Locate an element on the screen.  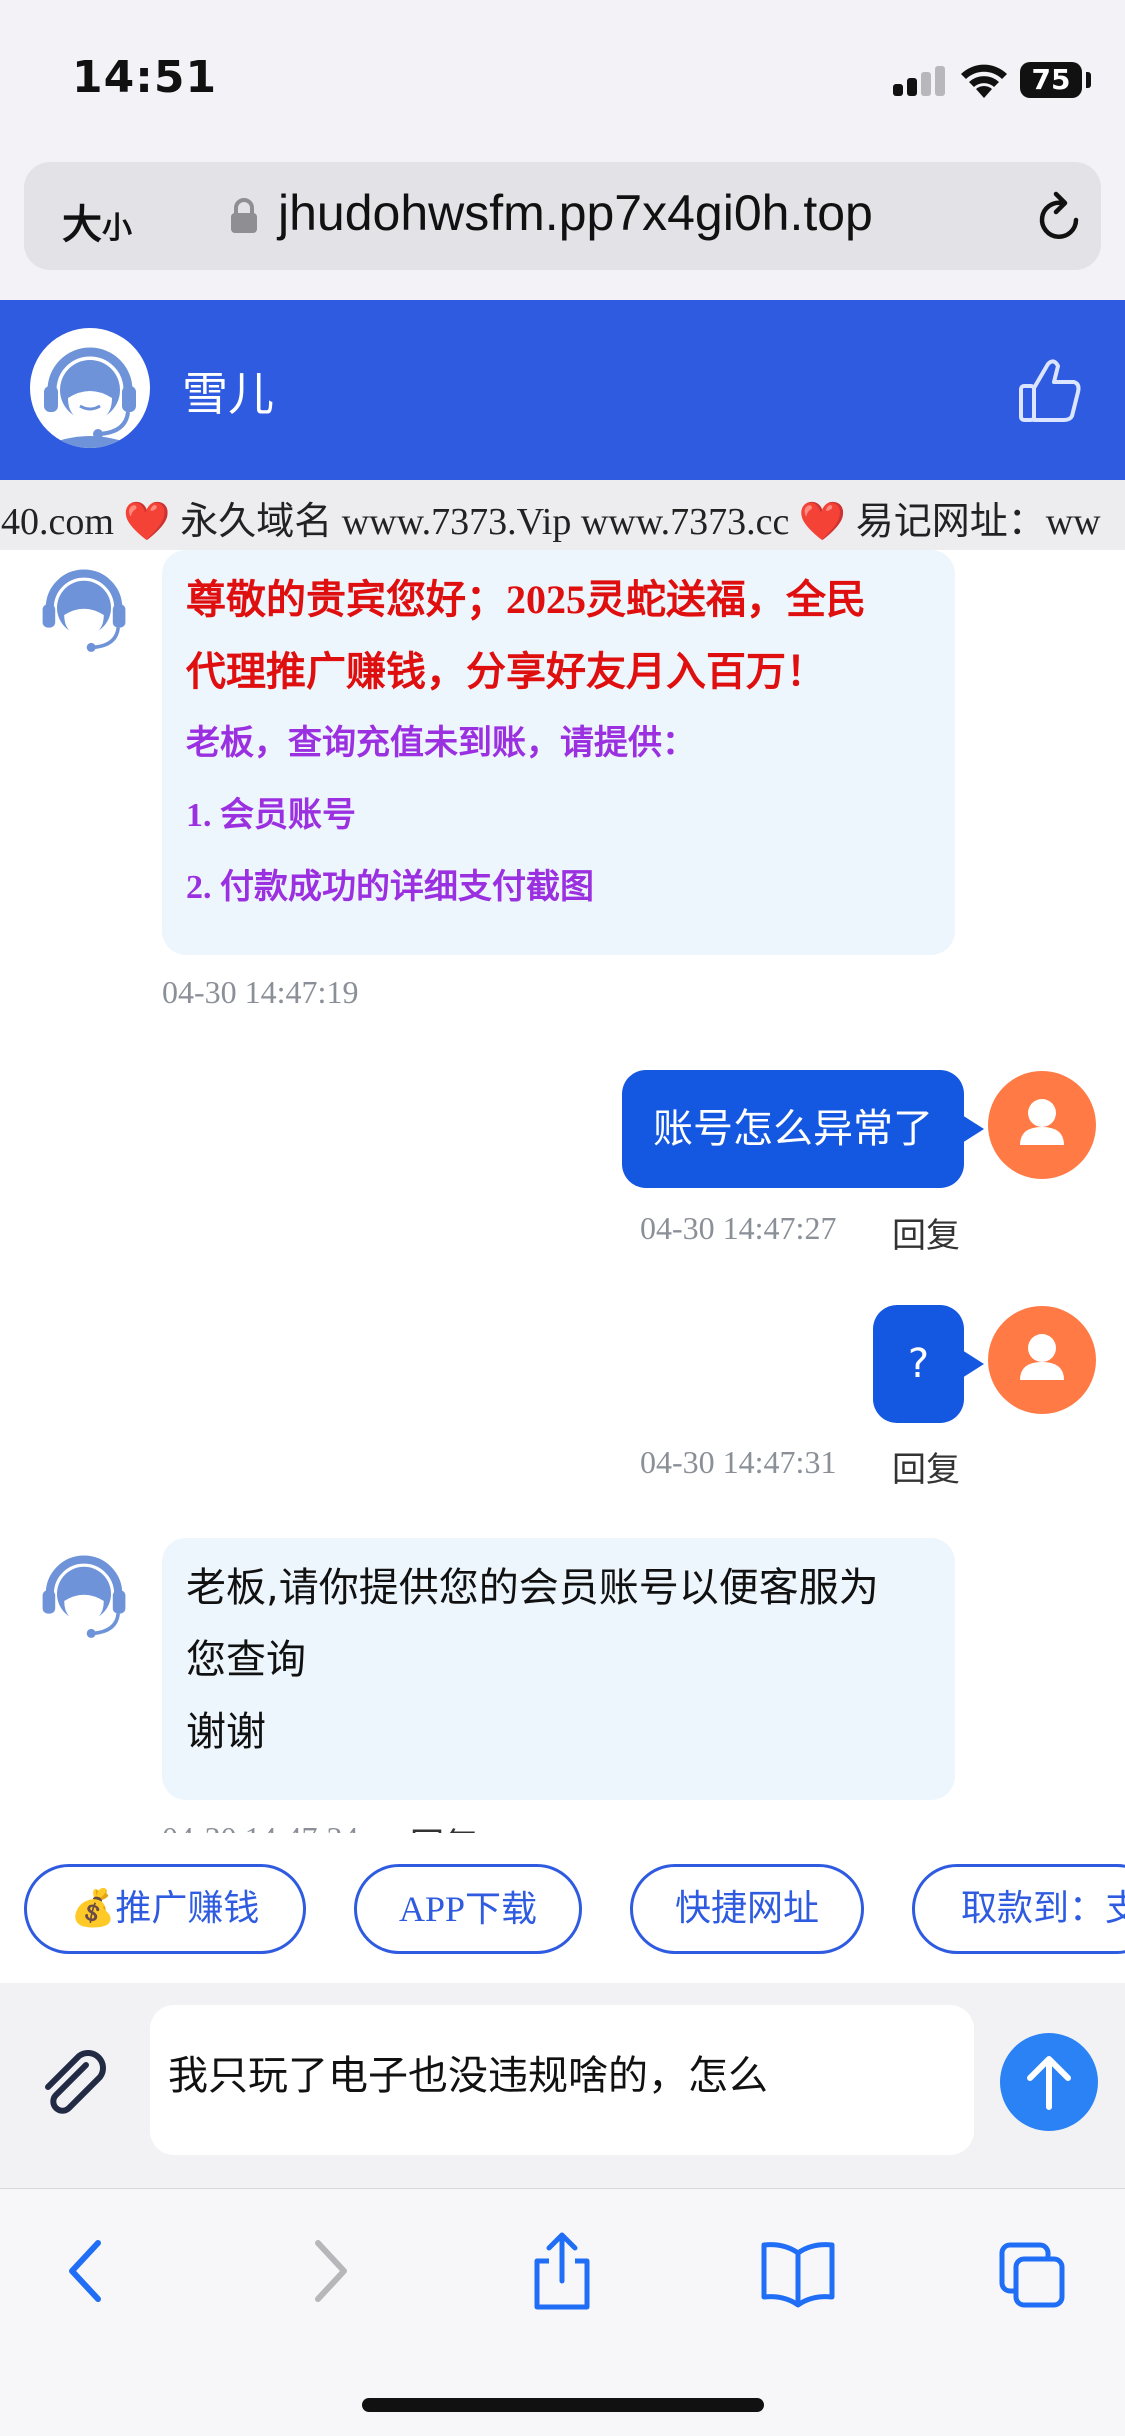
quick-links-bar: 💰推广赚钱 APP下载 快捷网址 取款到：支 is located at coordinates (562, 1908).